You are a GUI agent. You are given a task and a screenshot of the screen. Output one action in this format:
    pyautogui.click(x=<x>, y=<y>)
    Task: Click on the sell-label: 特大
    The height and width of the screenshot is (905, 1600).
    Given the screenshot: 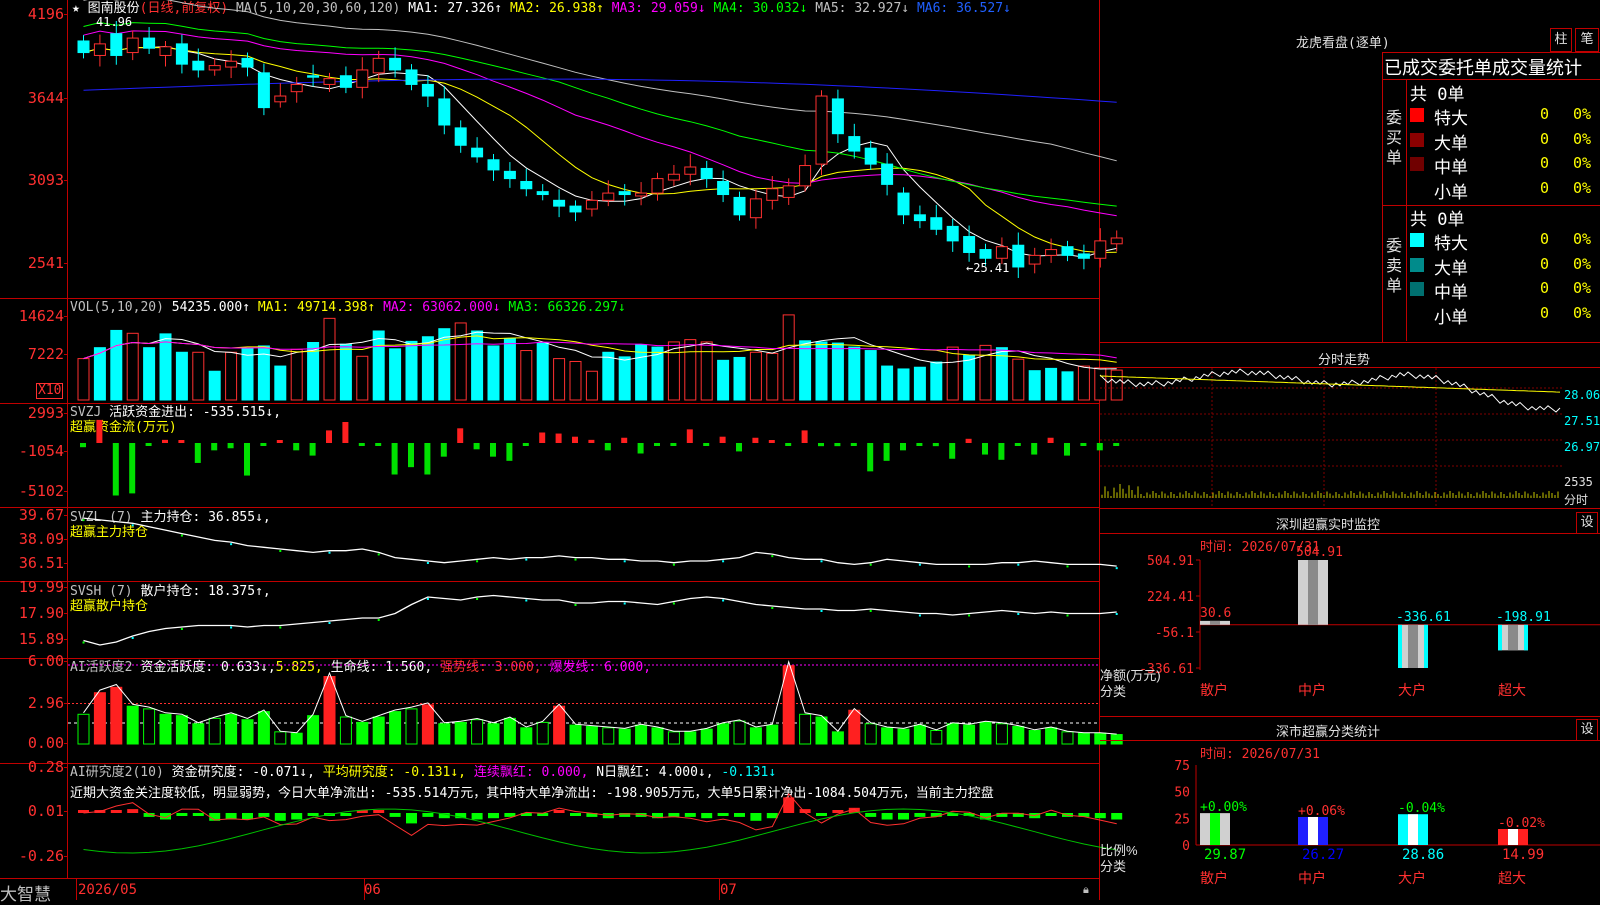 What is the action you would take?
    pyautogui.click(x=1451, y=244)
    